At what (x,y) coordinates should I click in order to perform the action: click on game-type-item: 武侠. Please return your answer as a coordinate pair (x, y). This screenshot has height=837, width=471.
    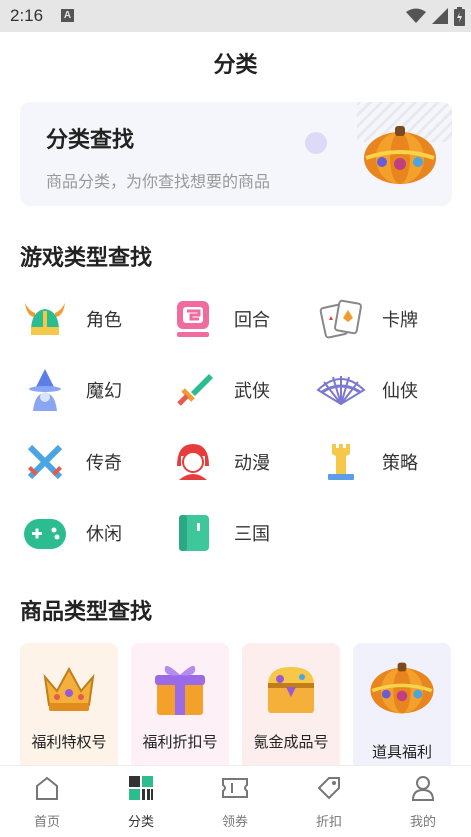
    Looking at the image, I should click on (238, 390).